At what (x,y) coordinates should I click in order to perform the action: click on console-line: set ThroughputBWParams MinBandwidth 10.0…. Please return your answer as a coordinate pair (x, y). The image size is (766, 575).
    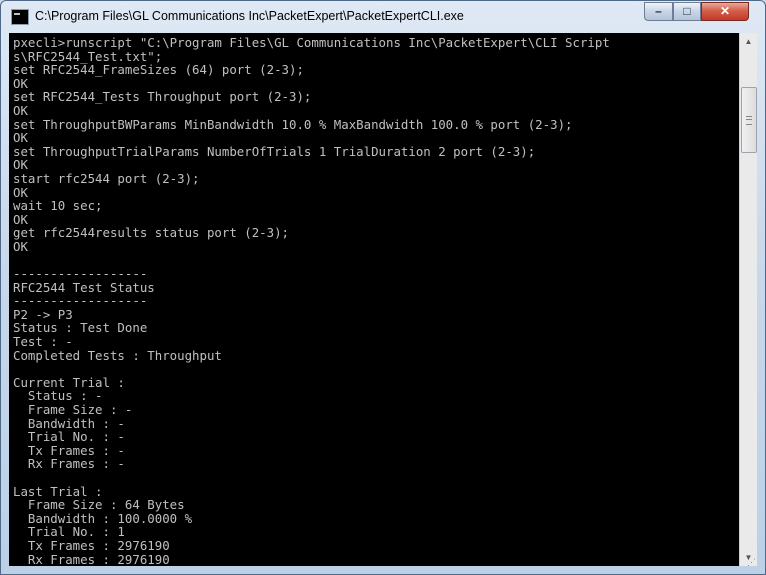
    Looking at the image, I should click on (293, 124).